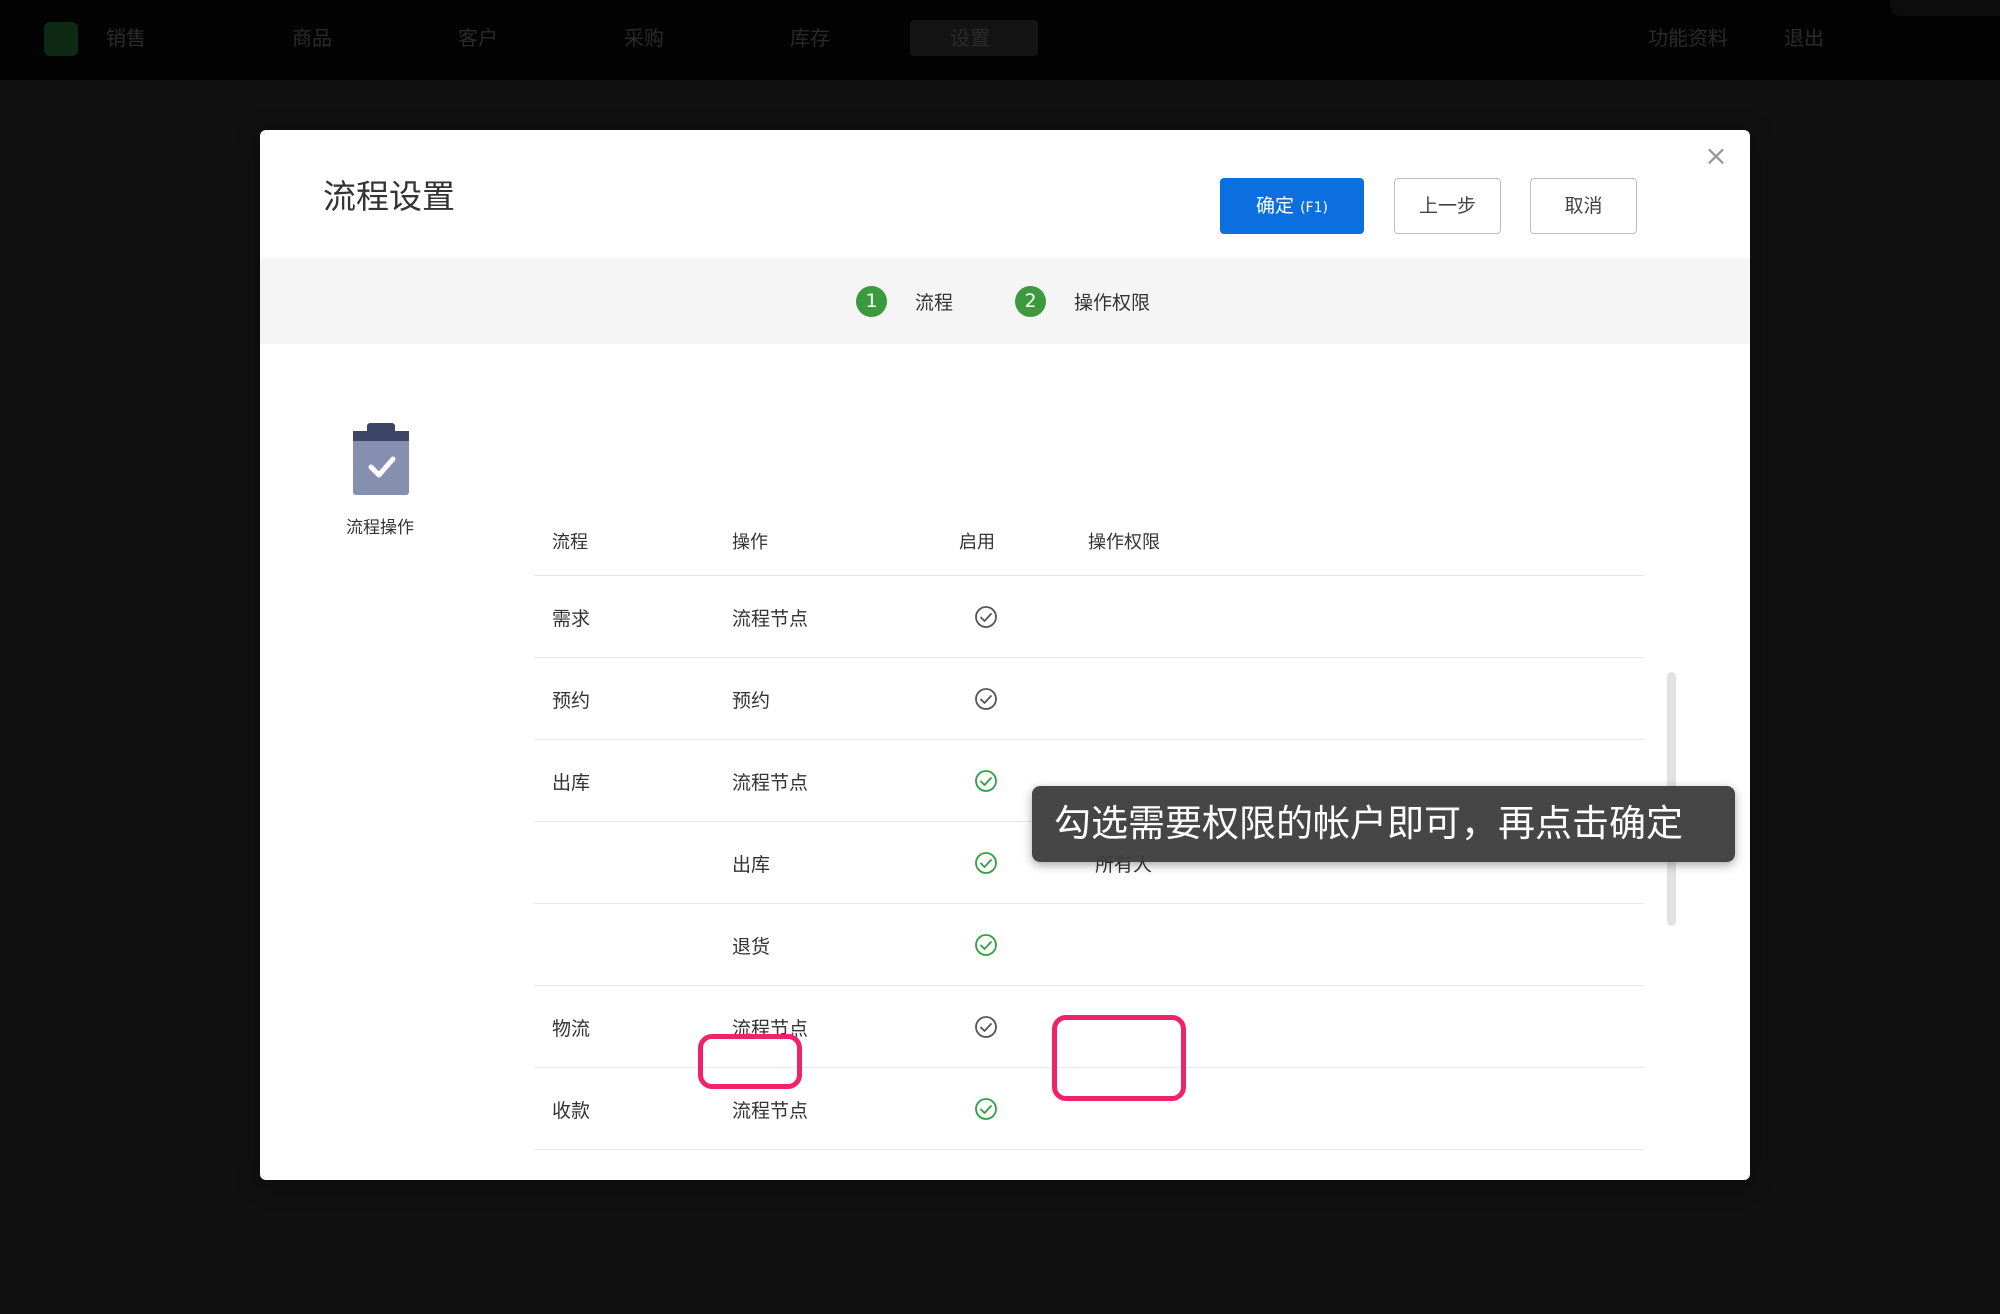  What do you see at coordinates (571, 1029) in the screenshot?
I see `row-process: 物流` at bounding box center [571, 1029].